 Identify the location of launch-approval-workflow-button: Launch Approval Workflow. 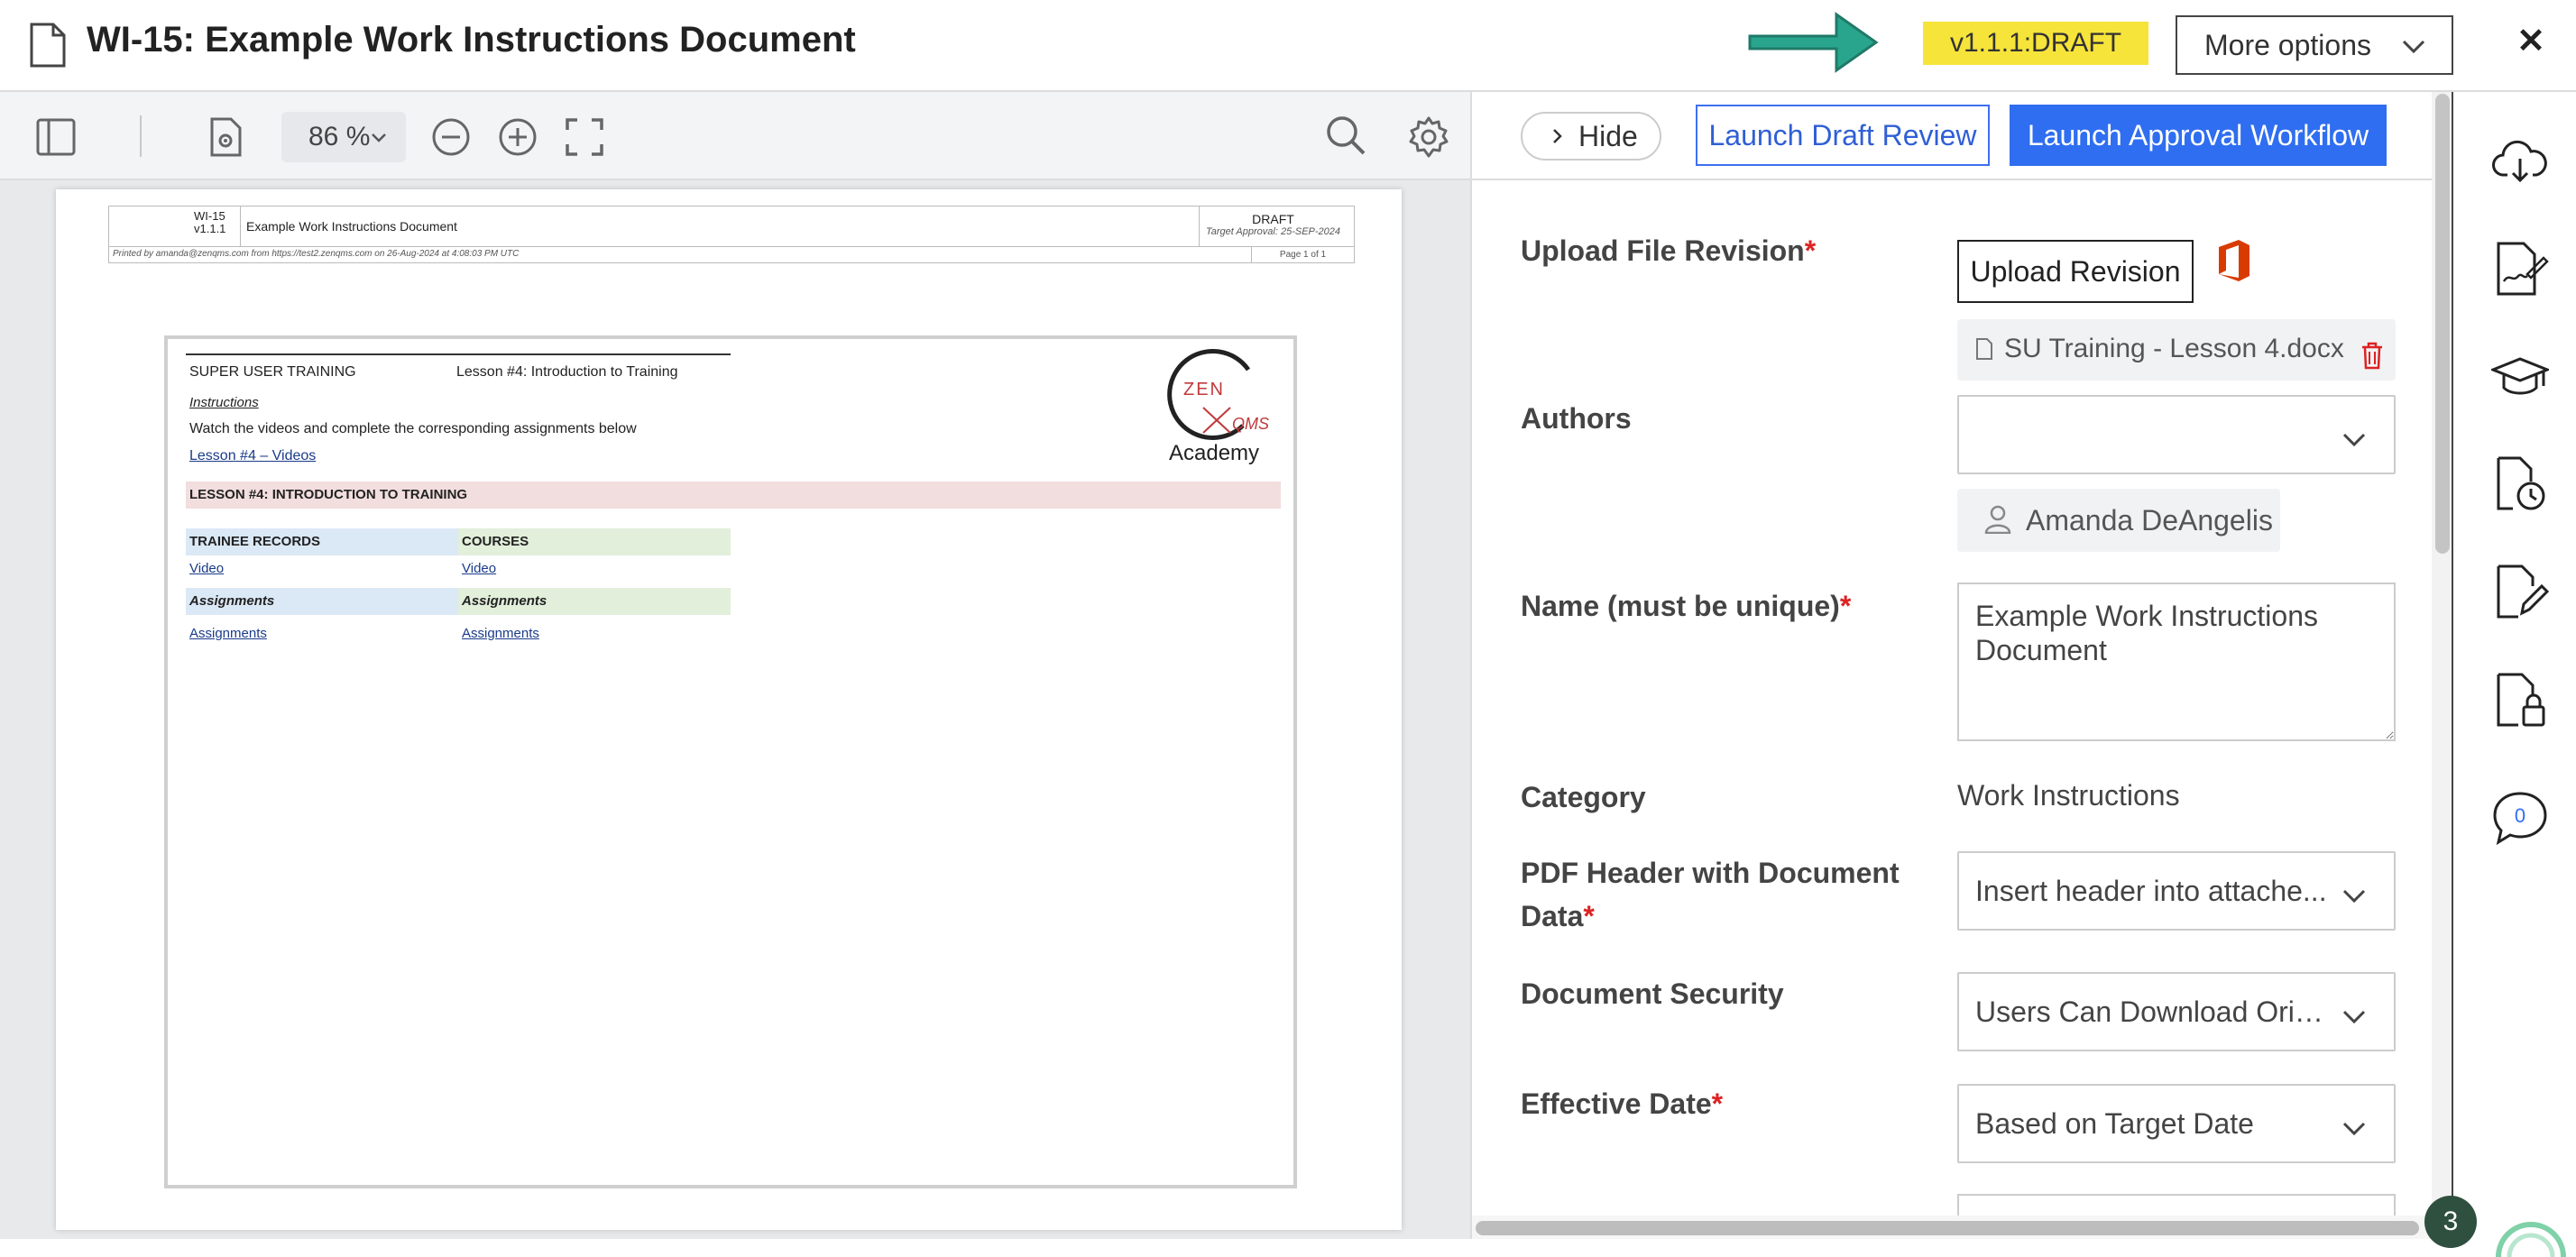
(2198, 135).